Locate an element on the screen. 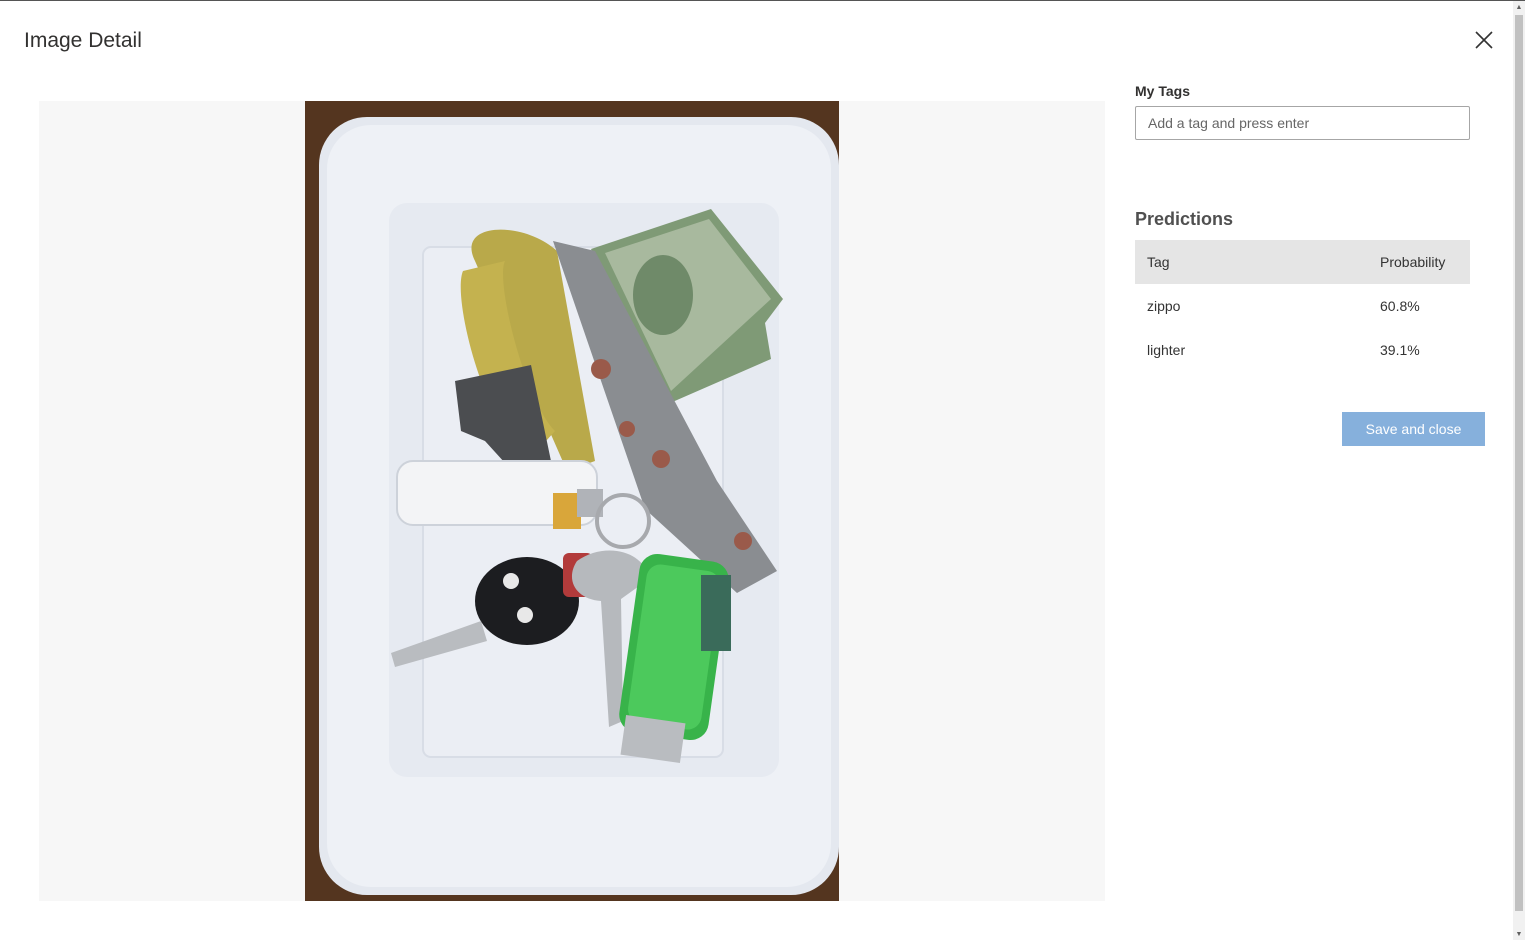  my-tags-label: My Tags is located at coordinates (1162, 91).